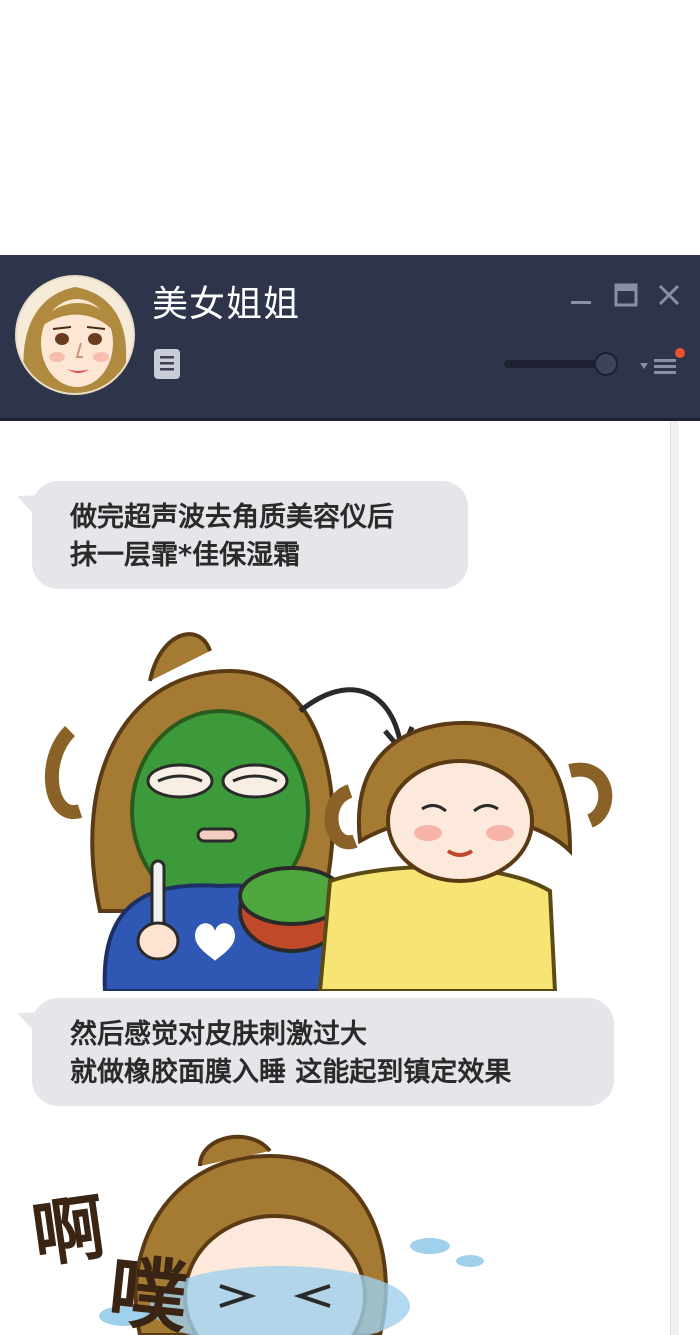 Image resolution: width=700 pixels, height=1335 pixels. I want to click on message-bubble: 做完超声波去角质美容仪后 抹一层霏*佳保湿霜, so click(250, 535).